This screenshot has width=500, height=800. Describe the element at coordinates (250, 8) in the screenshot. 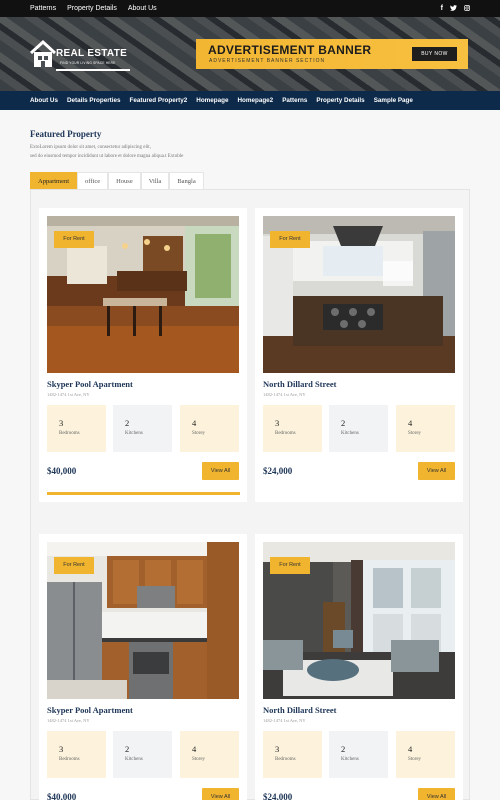

I see `top-bar: Patterns Property Details About Us f` at that location.